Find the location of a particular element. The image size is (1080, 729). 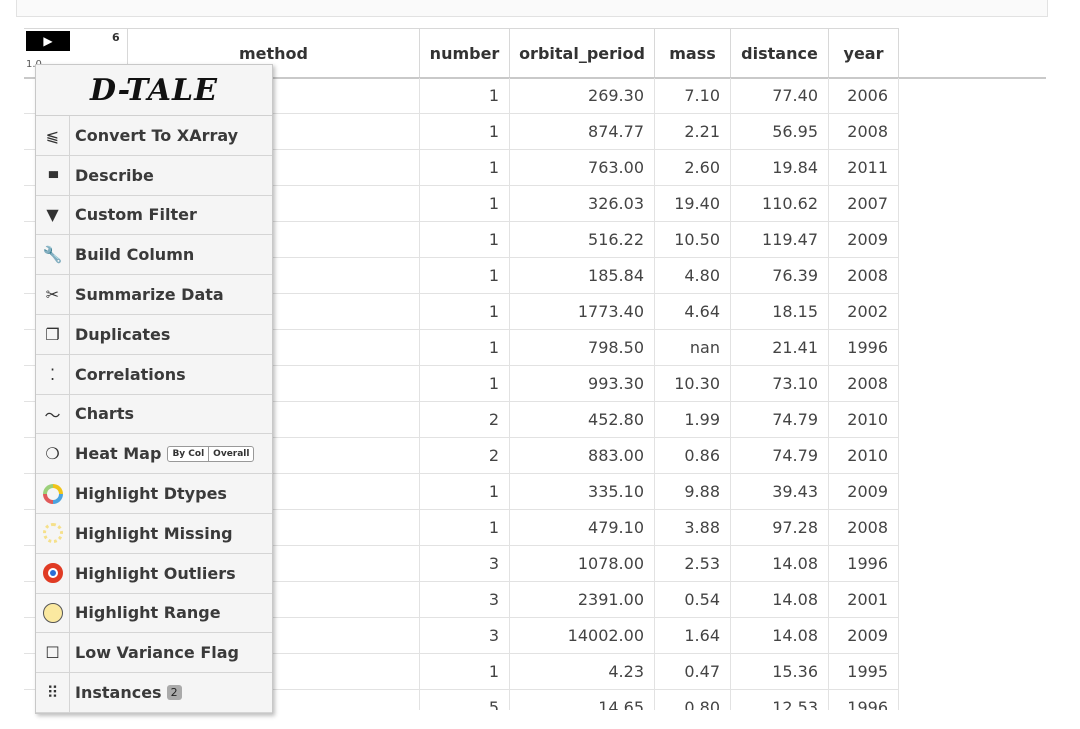

menu-item-heat-map: ❍ Heat Map By Col Overall is located at coordinates (154, 454).